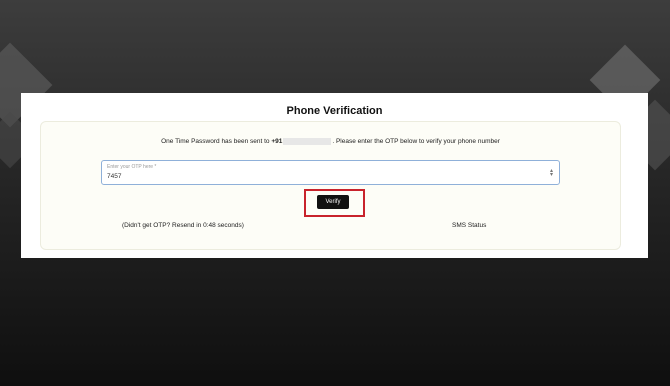 The image size is (670, 386). I want to click on otp-input-label: Enter your OTP here *, so click(132, 167).